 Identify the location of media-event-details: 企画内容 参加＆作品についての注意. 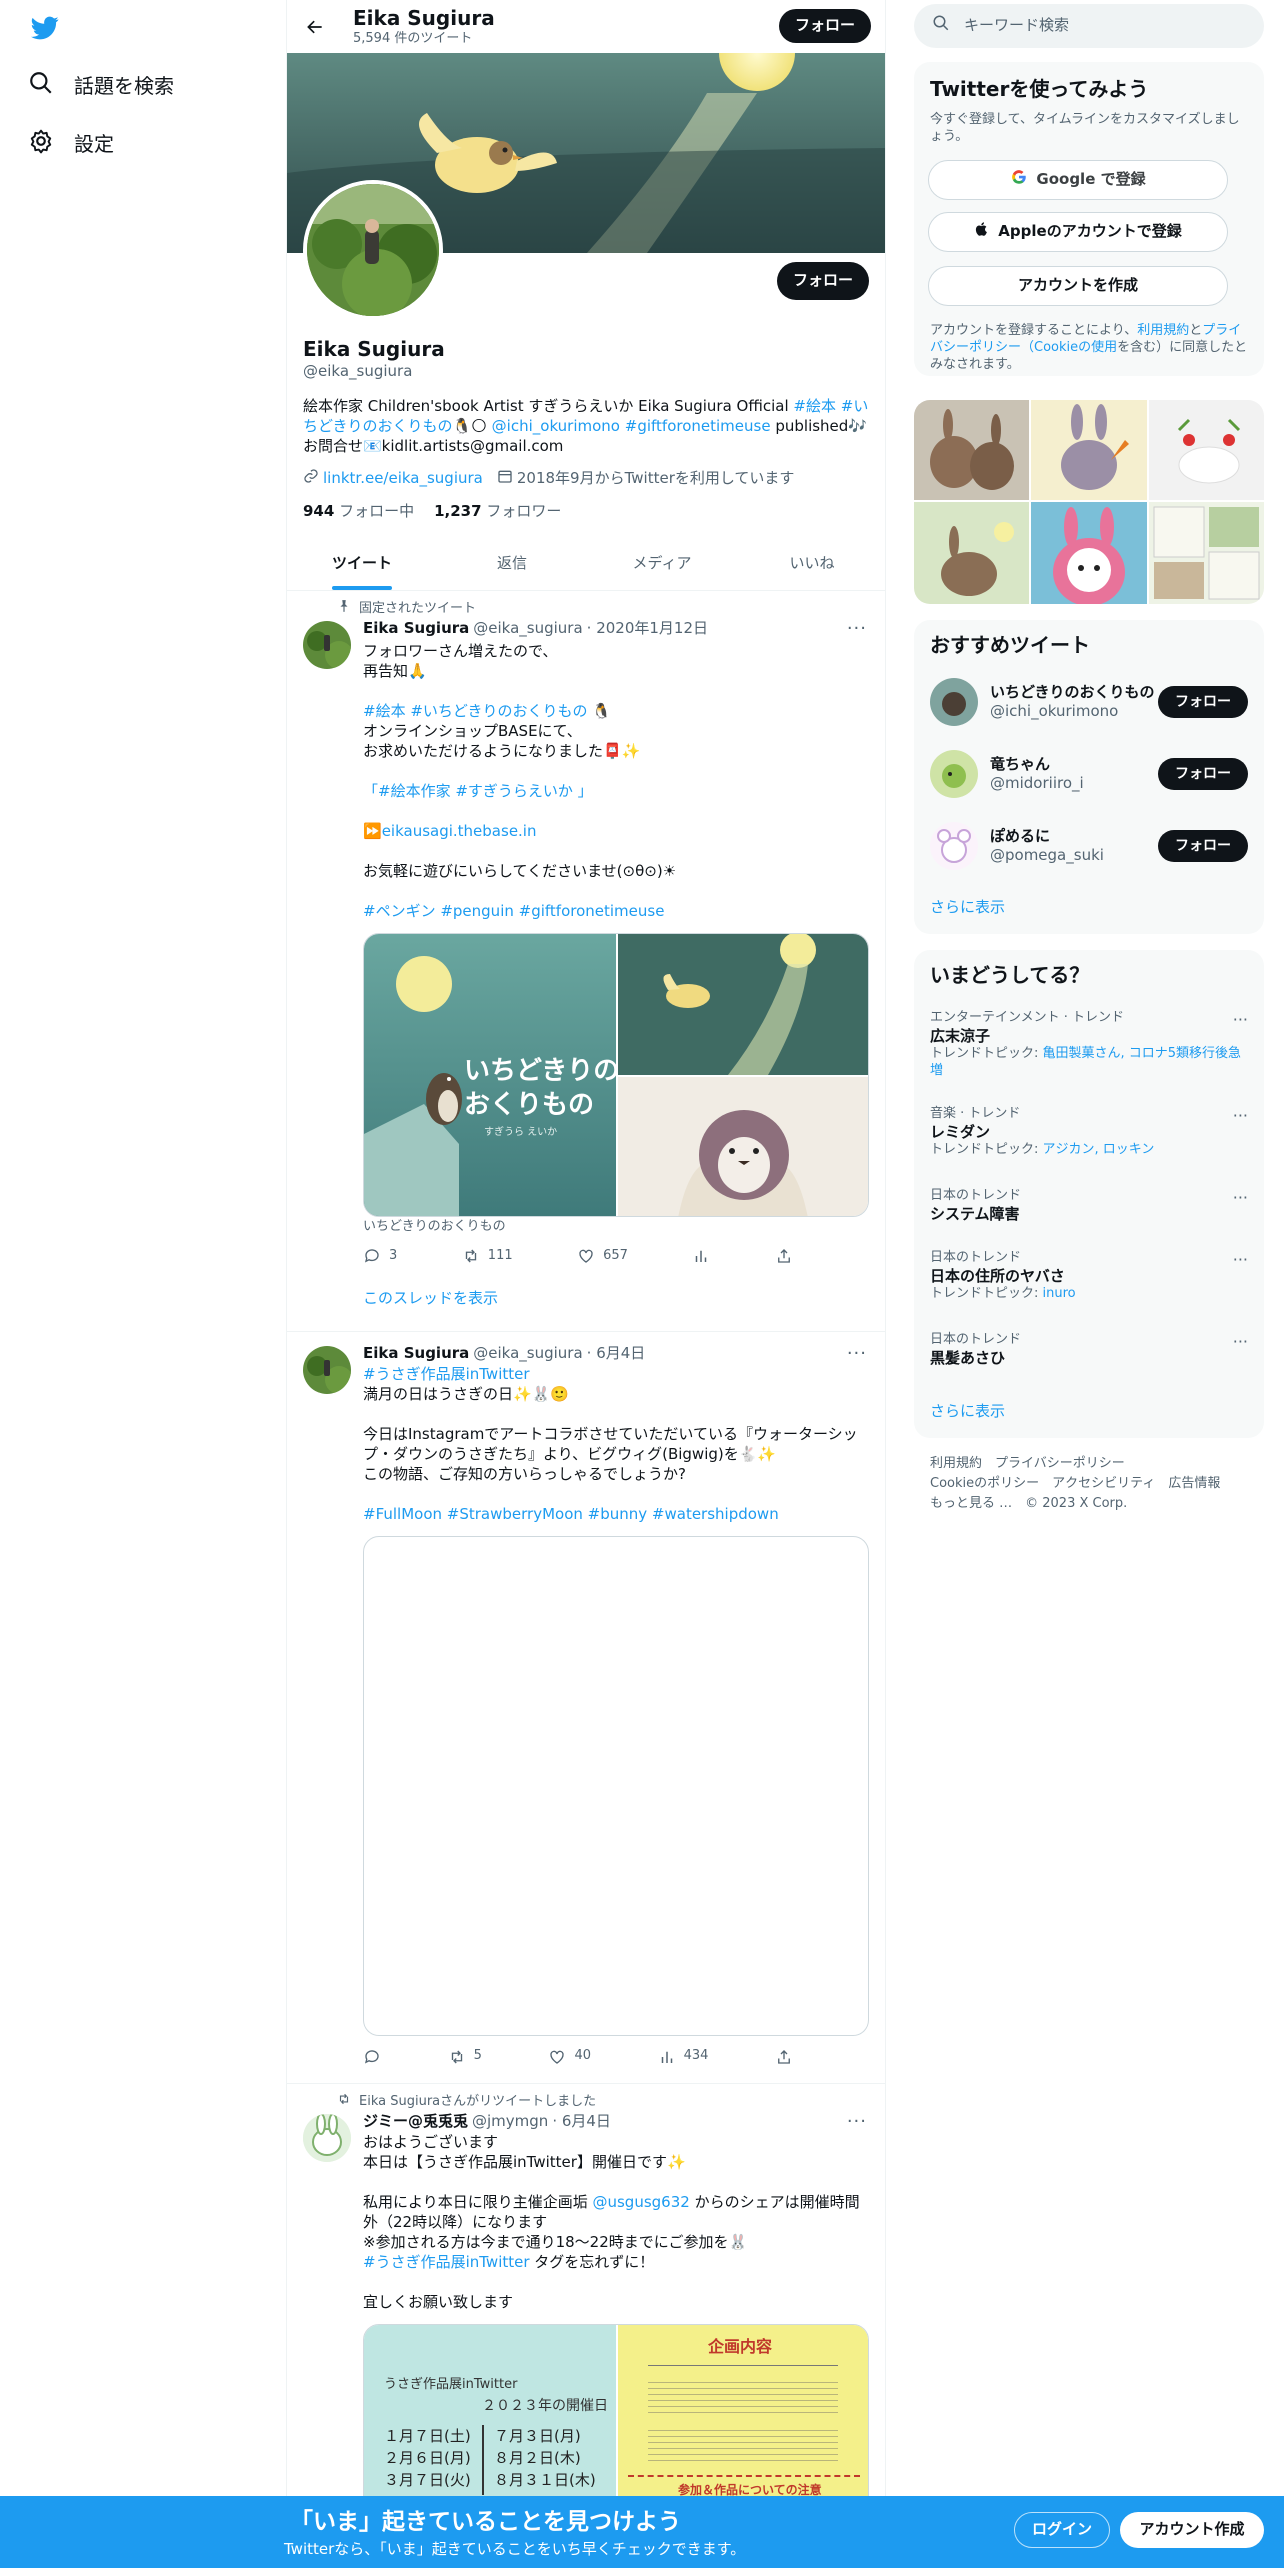
(743, 2423).